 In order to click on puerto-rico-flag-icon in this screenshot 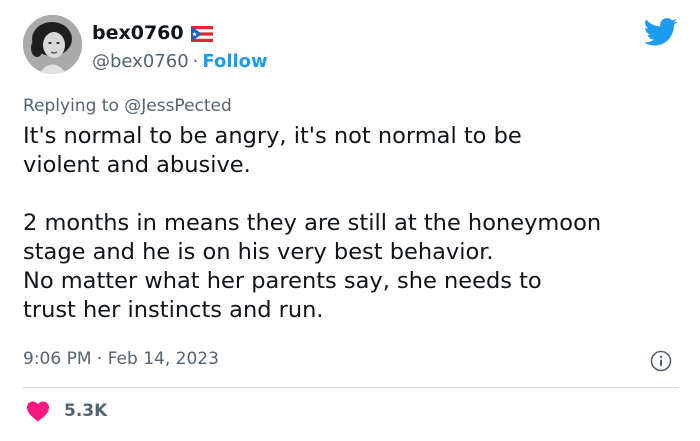, I will do `click(201, 34)`.